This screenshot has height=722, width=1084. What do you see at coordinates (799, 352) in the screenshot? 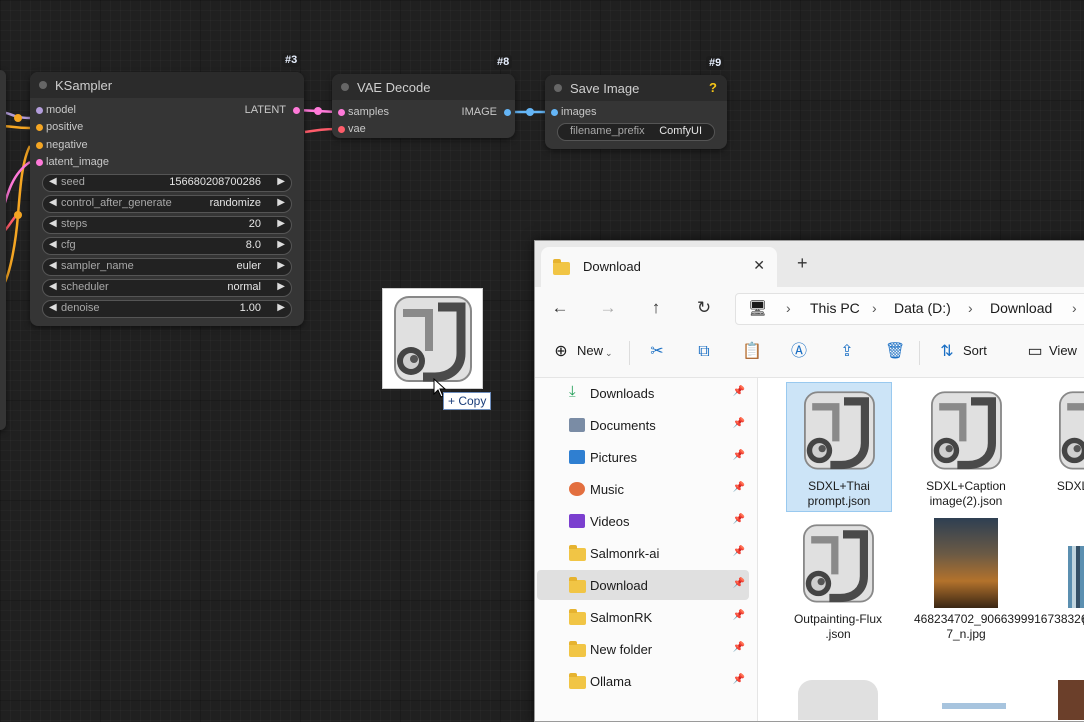
I see `rename-icon: Ⓐ` at bounding box center [799, 352].